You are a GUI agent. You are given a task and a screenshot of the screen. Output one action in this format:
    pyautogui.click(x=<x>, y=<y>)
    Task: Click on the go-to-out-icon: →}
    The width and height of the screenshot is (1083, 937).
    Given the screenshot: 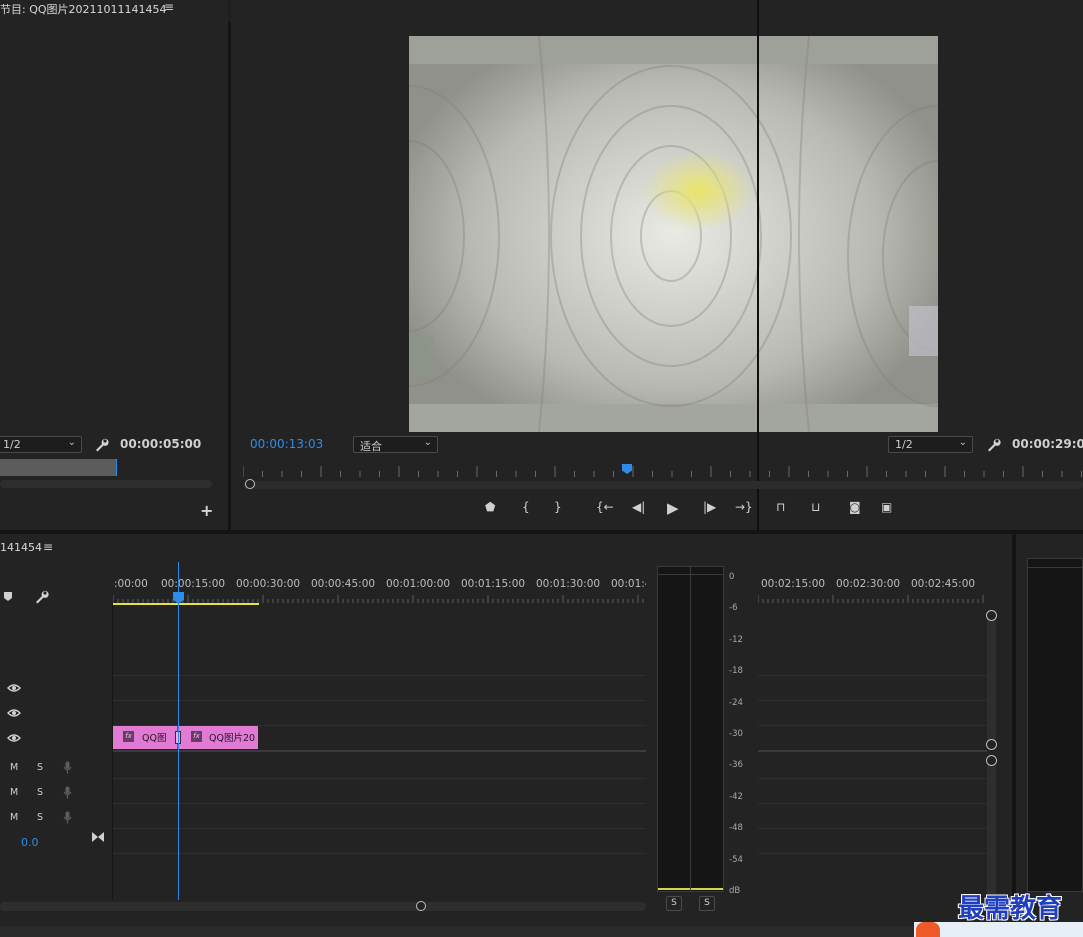 What is the action you would take?
    pyautogui.click(x=744, y=507)
    